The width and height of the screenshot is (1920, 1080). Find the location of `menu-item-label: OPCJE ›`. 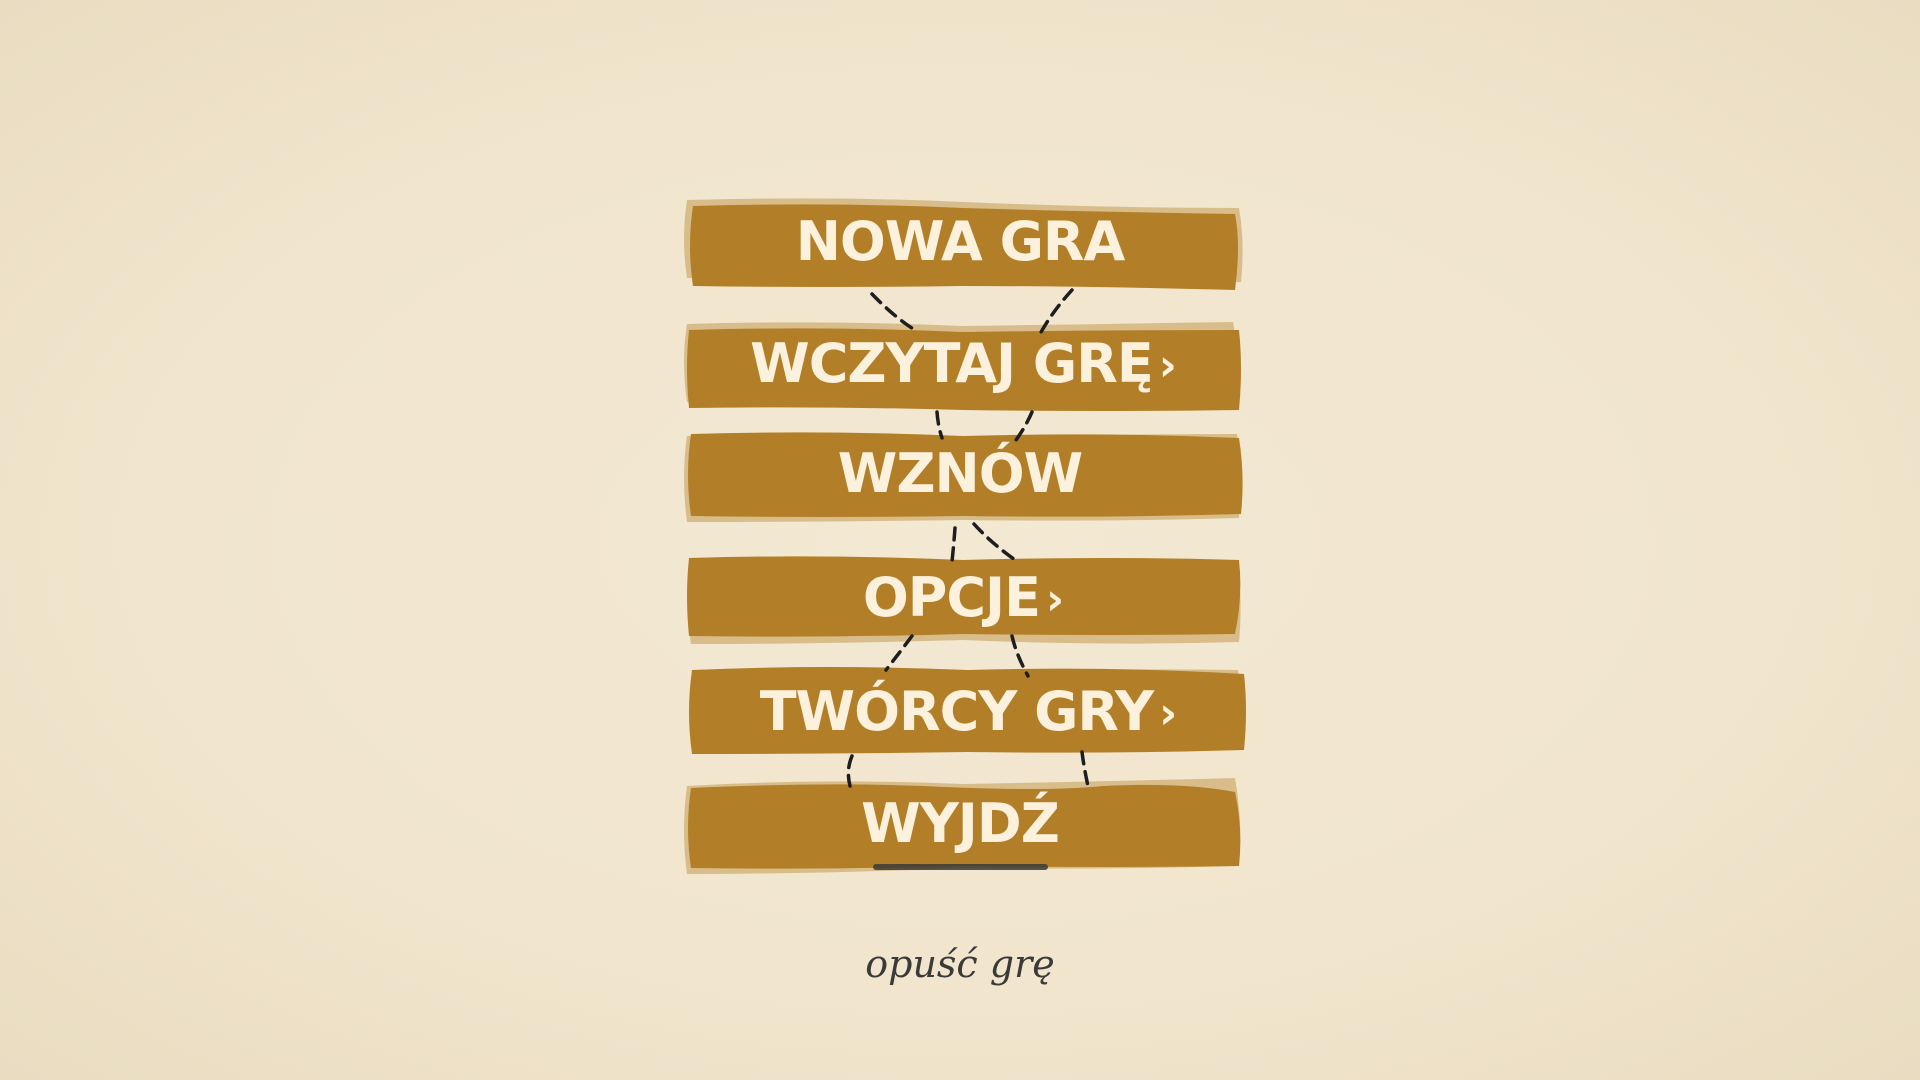

menu-item-label: OPCJE › is located at coordinates (963, 597).